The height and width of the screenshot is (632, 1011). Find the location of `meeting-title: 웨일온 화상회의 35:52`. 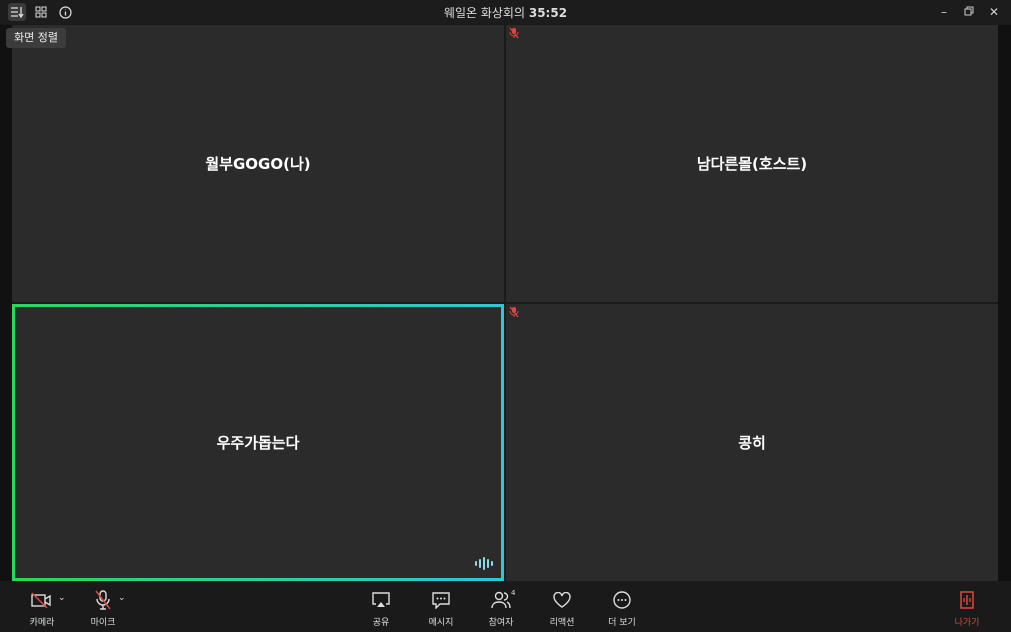

meeting-title: 웨일온 화상회의 35:52 is located at coordinates (505, 12).